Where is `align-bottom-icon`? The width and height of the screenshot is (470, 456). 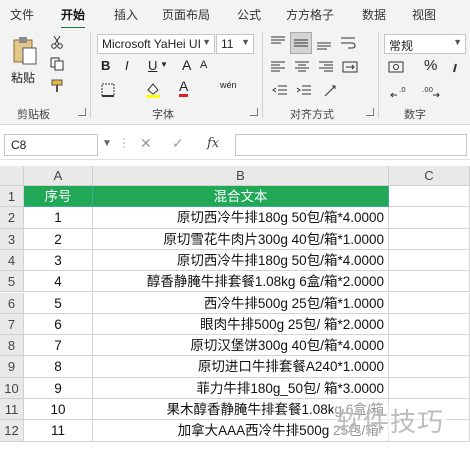
align-bottom-icon is located at coordinates (324, 43).